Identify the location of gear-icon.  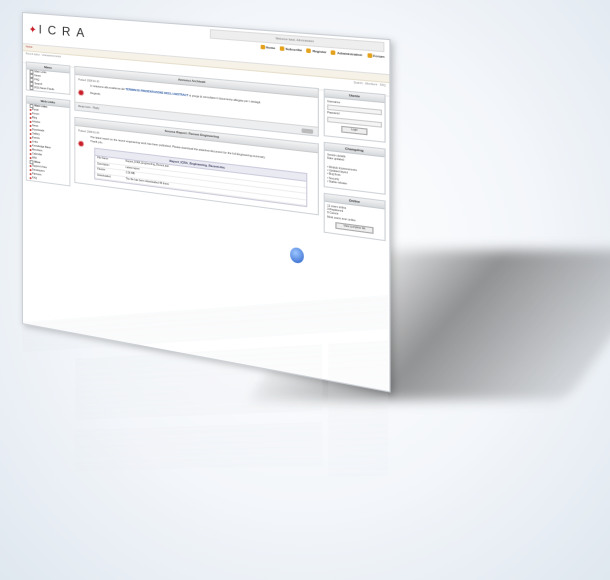
(333, 52).